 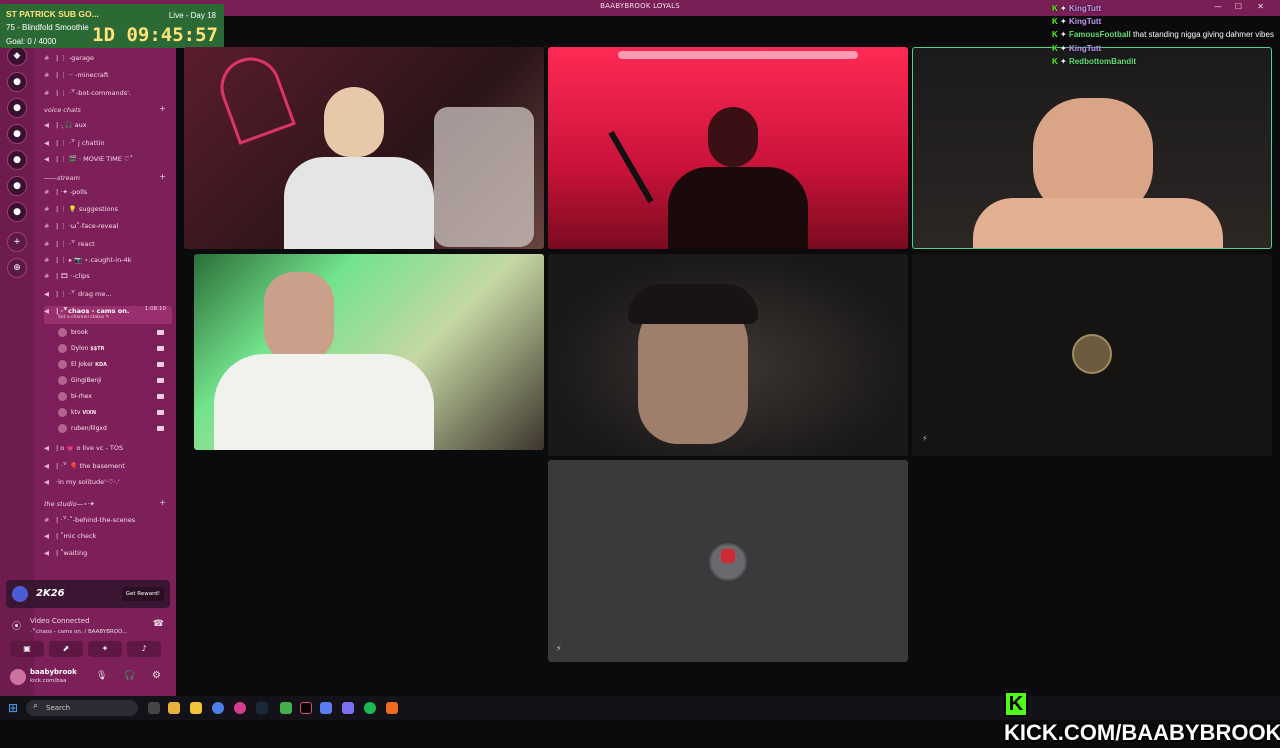 What do you see at coordinates (156, 675) in the screenshot?
I see `settings-gear-icon: ⚙` at bounding box center [156, 675].